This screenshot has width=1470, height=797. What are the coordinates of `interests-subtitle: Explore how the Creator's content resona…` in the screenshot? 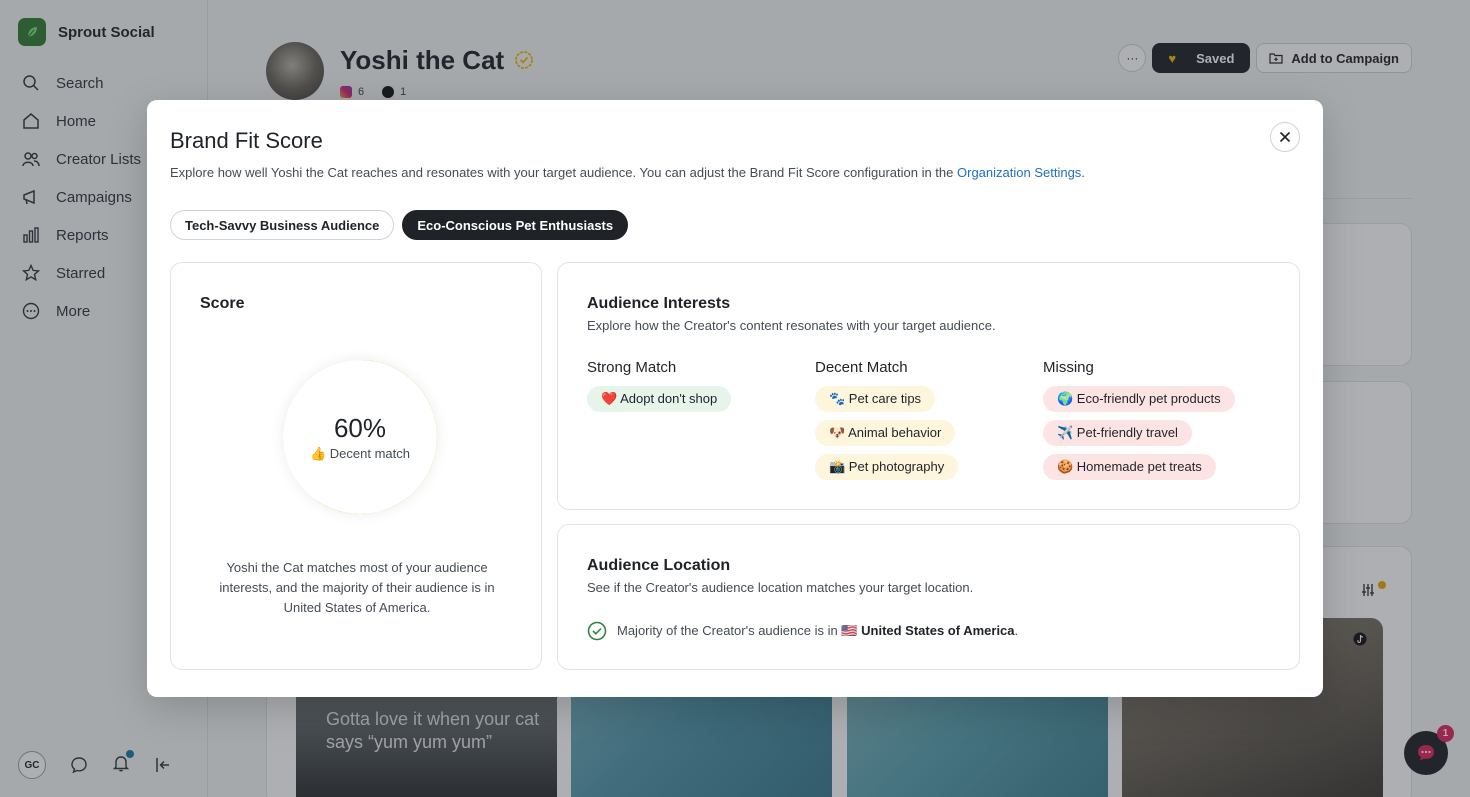 It's located at (791, 325).